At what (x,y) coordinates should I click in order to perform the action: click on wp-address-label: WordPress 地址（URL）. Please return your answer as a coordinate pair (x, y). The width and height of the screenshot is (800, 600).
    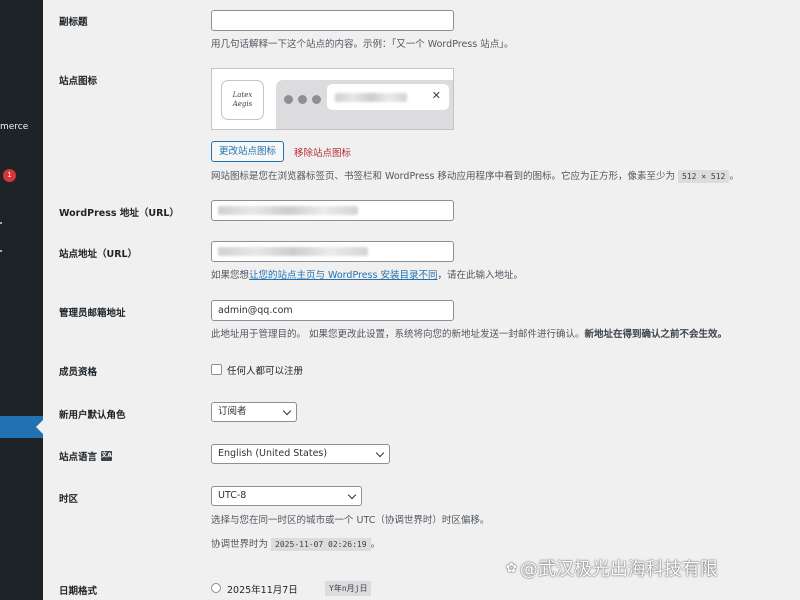
    Looking at the image, I should click on (119, 213).